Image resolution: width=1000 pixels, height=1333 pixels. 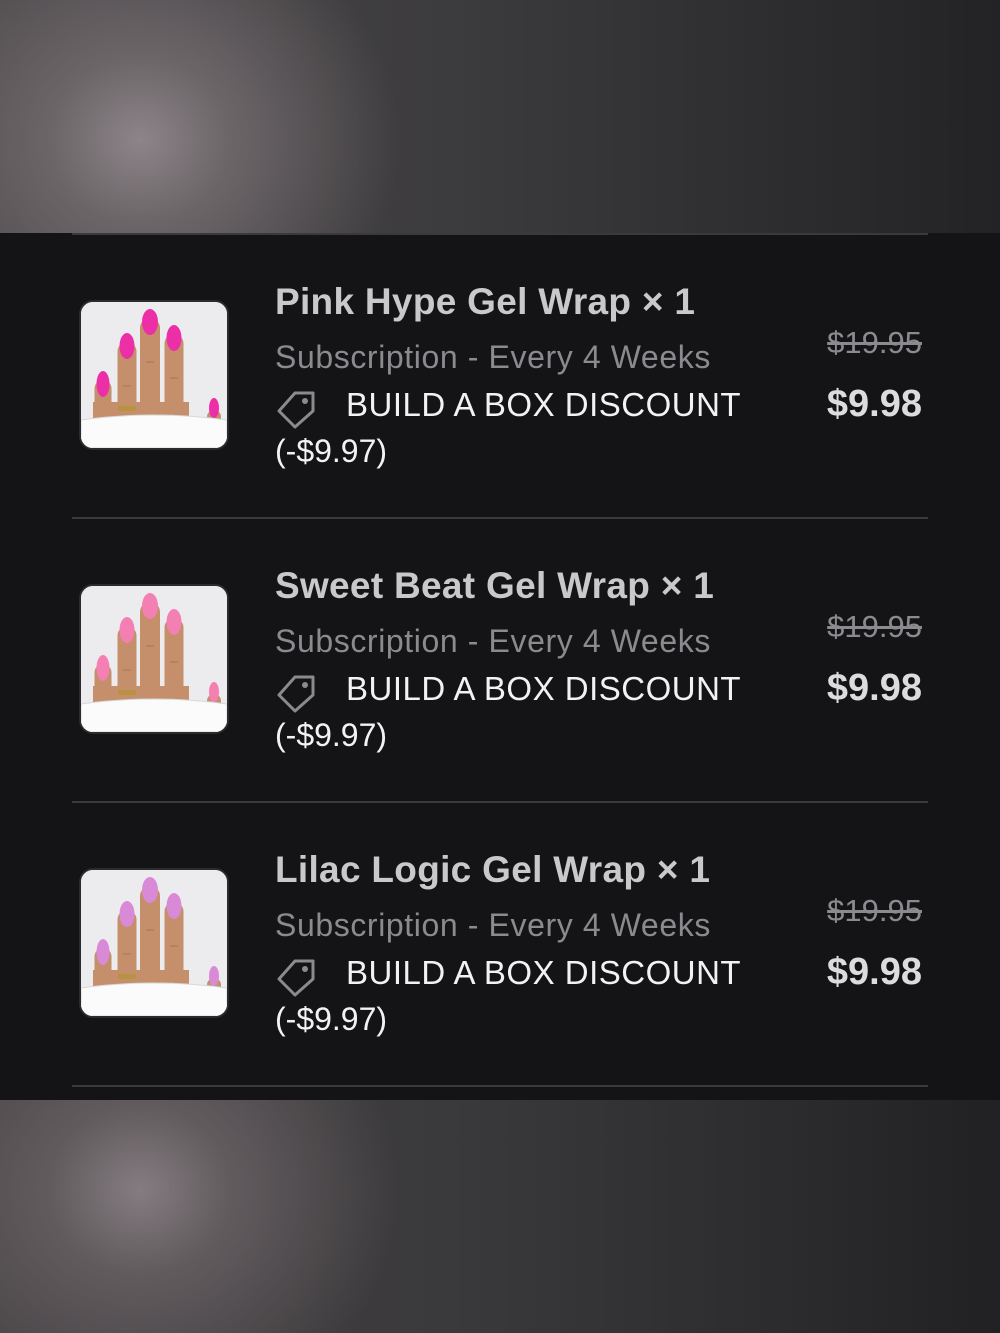 I want to click on divider, so click(x=500, y=1086).